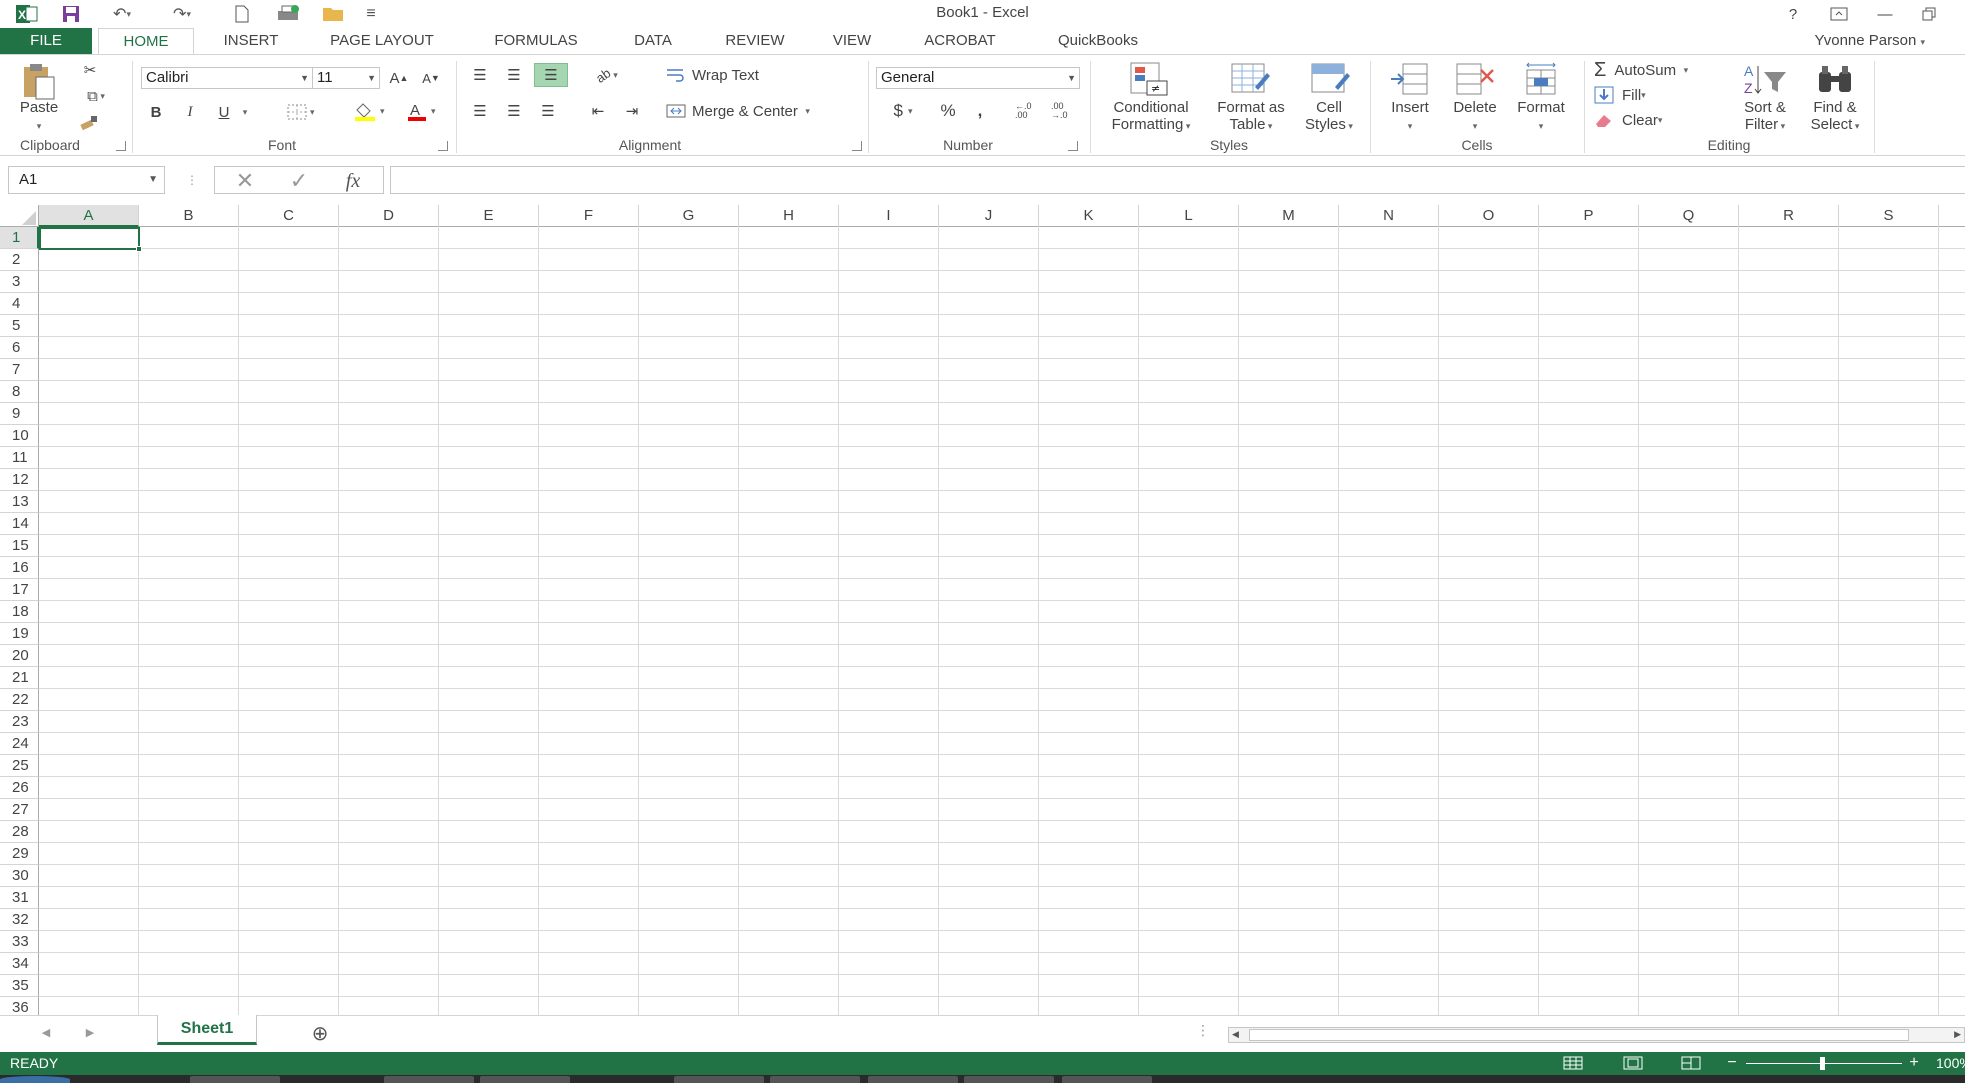 This screenshot has width=1965, height=1083. What do you see at coordinates (19, 590) in the screenshot?
I see `row-header: 17` at bounding box center [19, 590].